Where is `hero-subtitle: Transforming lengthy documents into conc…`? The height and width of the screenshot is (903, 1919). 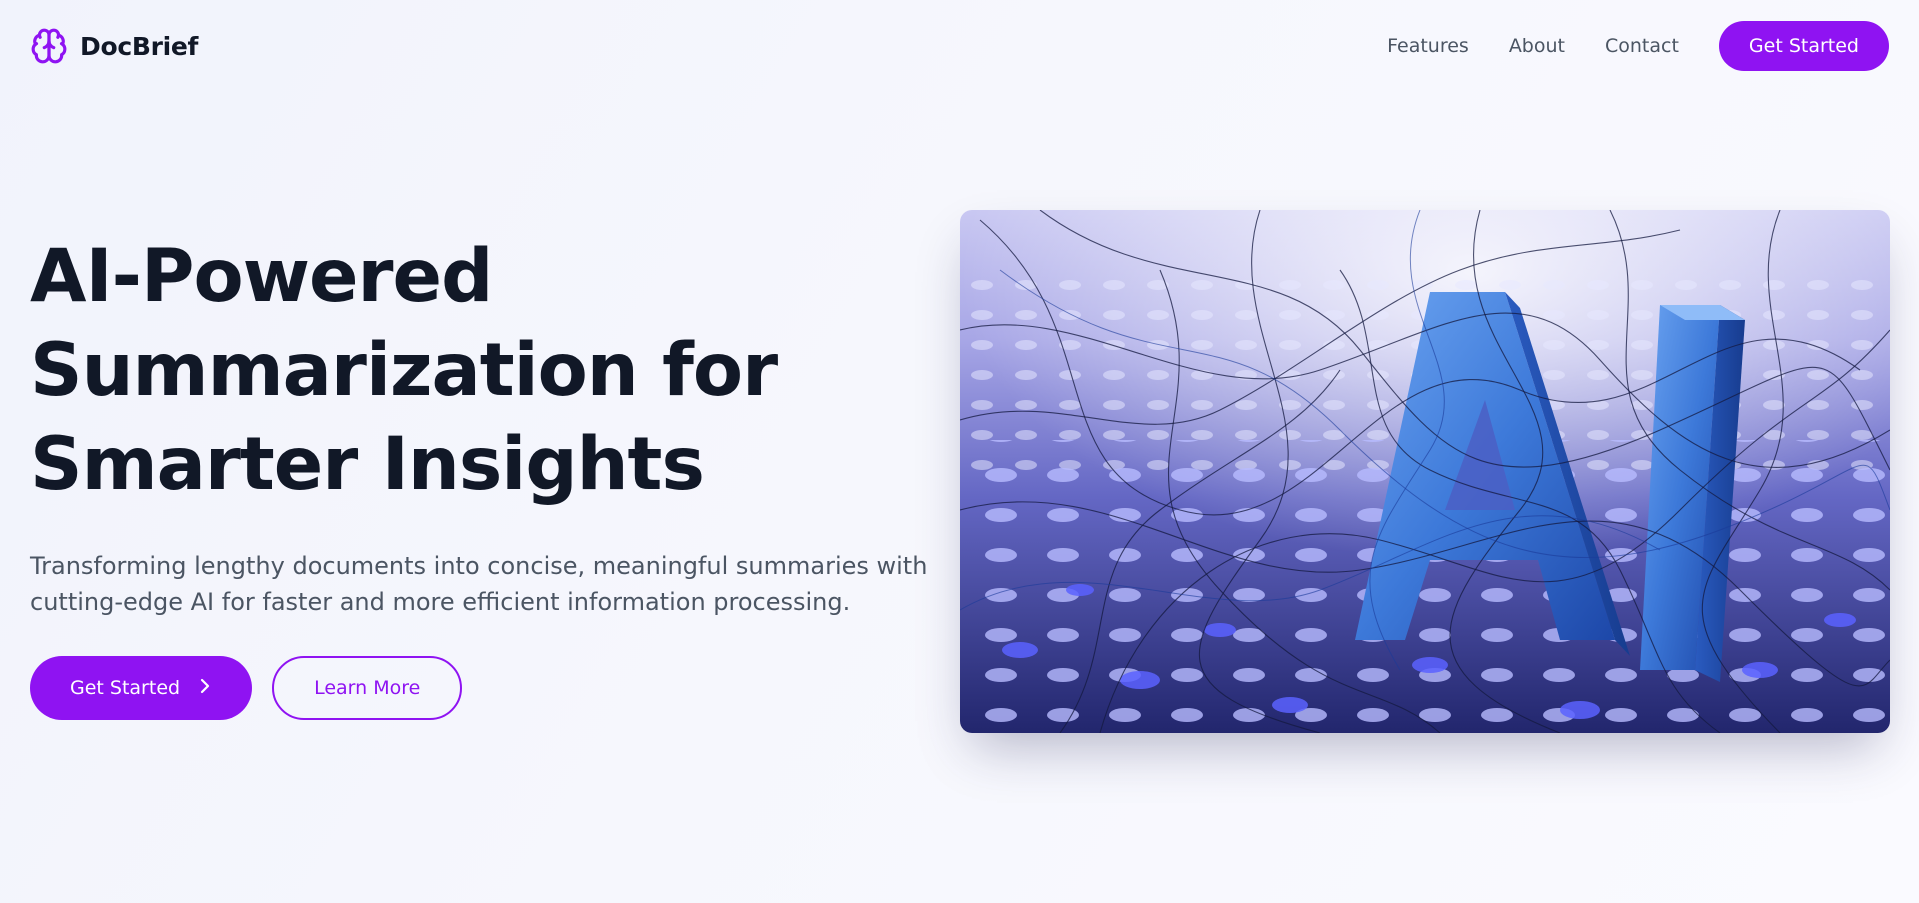
hero-subtitle: Transforming lengthy documents into conc… is located at coordinates (479, 584).